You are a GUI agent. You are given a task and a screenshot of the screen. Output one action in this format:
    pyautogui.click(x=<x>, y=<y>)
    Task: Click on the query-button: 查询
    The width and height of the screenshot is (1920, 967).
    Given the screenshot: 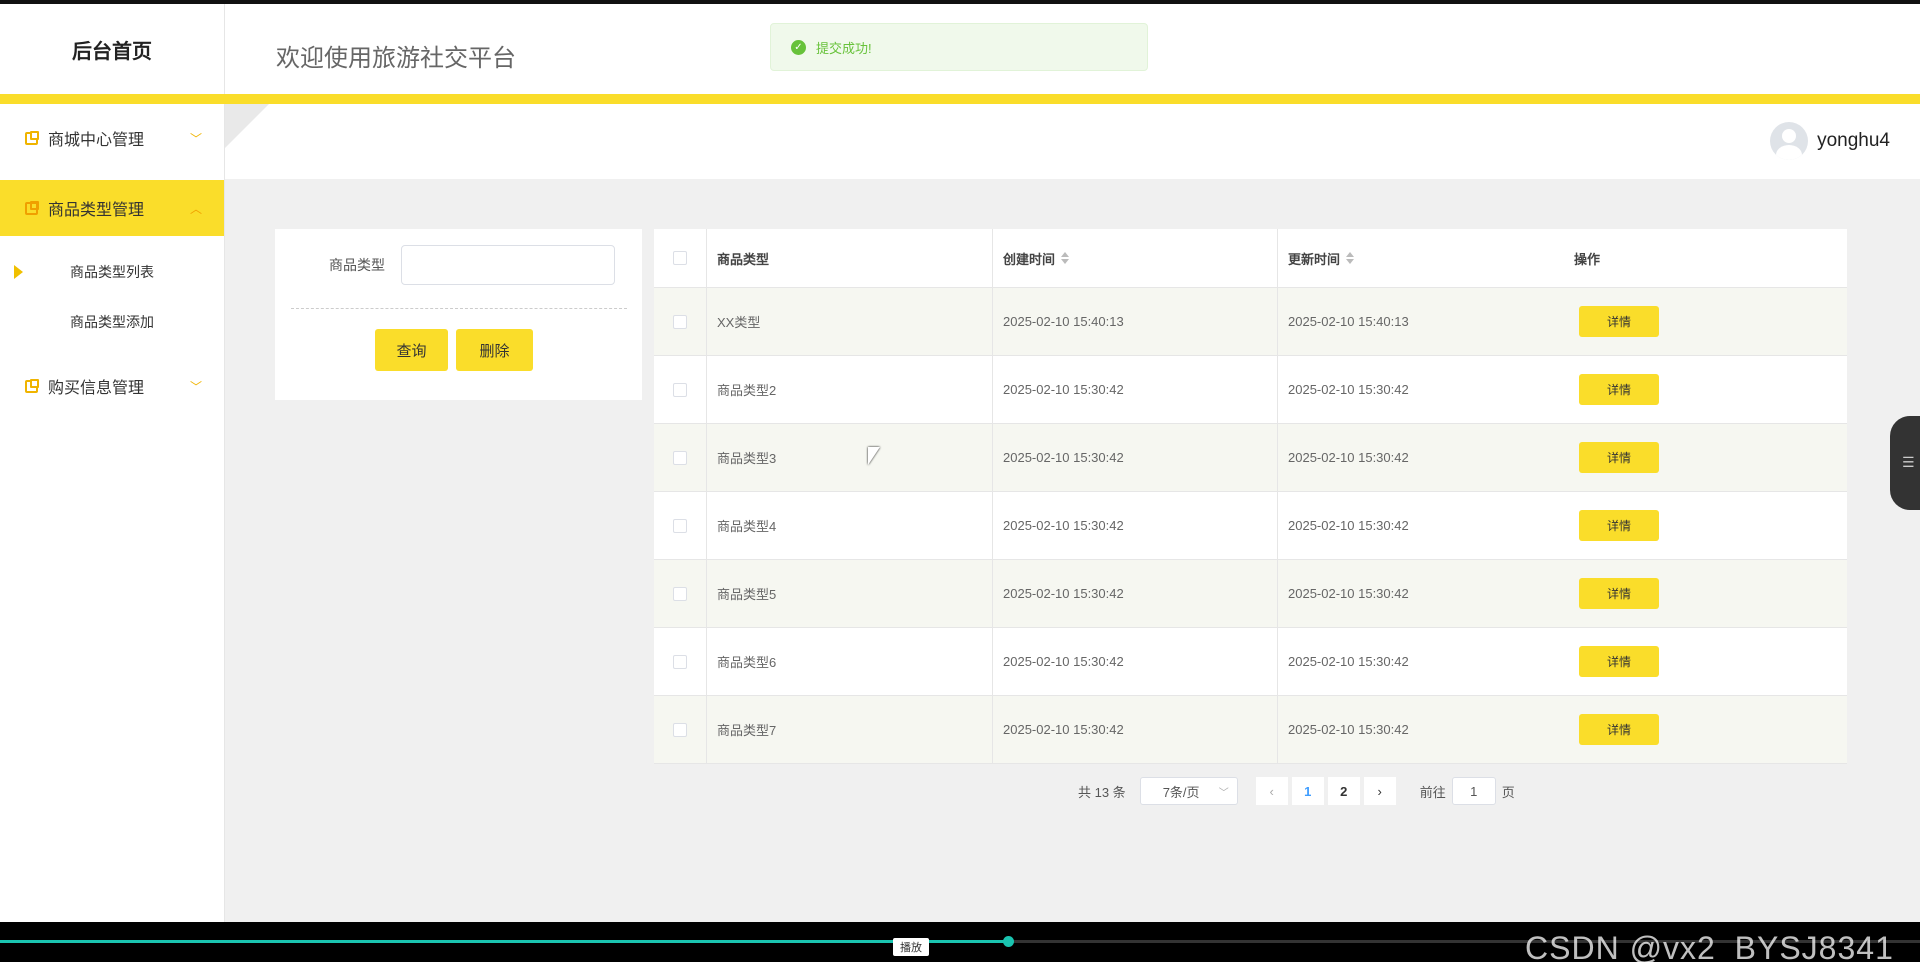 What is the action you would take?
    pyautogui.click(x=411, y=350)
    